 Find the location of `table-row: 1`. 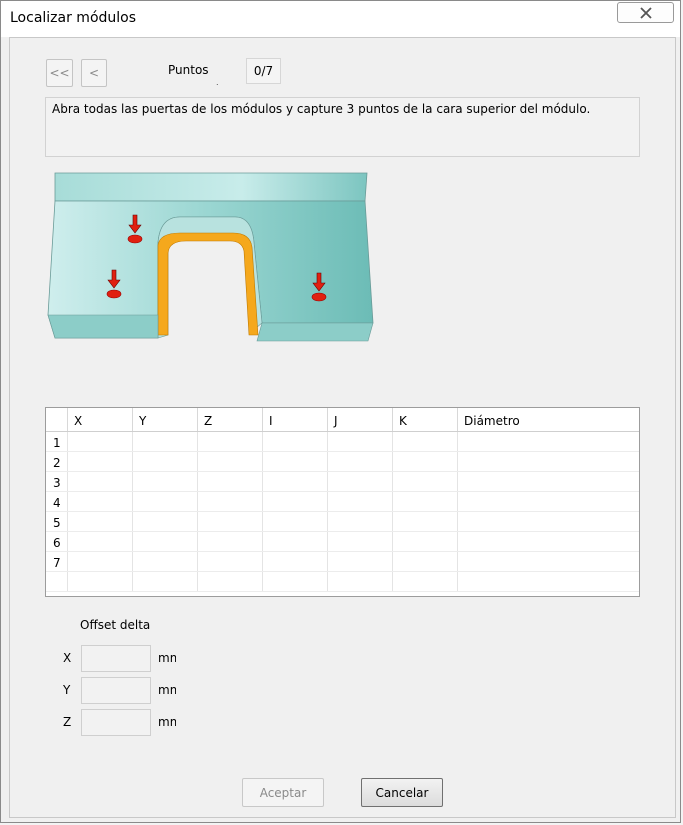

table-row: 1 is located at coordinates (342, 442).